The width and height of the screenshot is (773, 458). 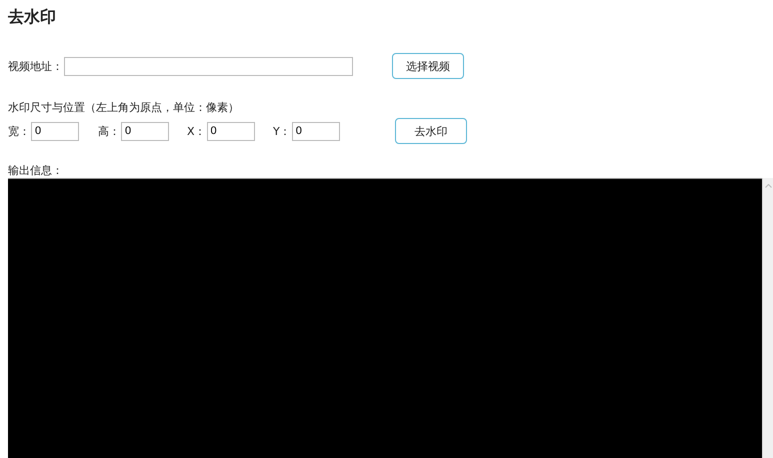 I want to click on video-path-field, so click(x=208, y=66).